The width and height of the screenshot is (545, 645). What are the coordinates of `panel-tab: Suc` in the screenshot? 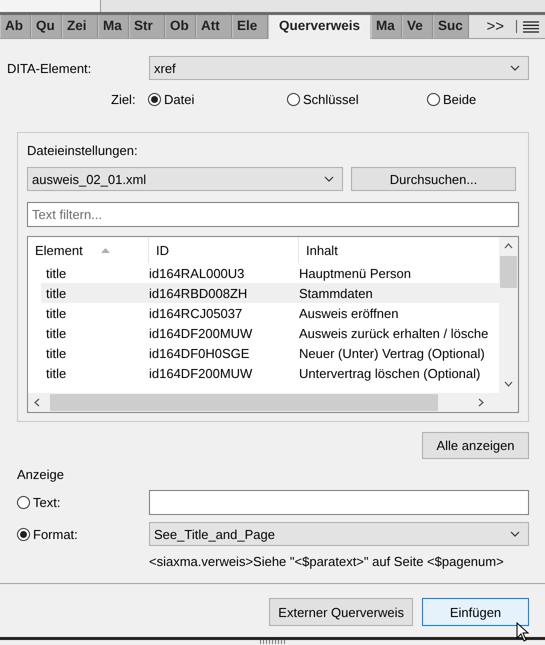 It's located at (451, 26).